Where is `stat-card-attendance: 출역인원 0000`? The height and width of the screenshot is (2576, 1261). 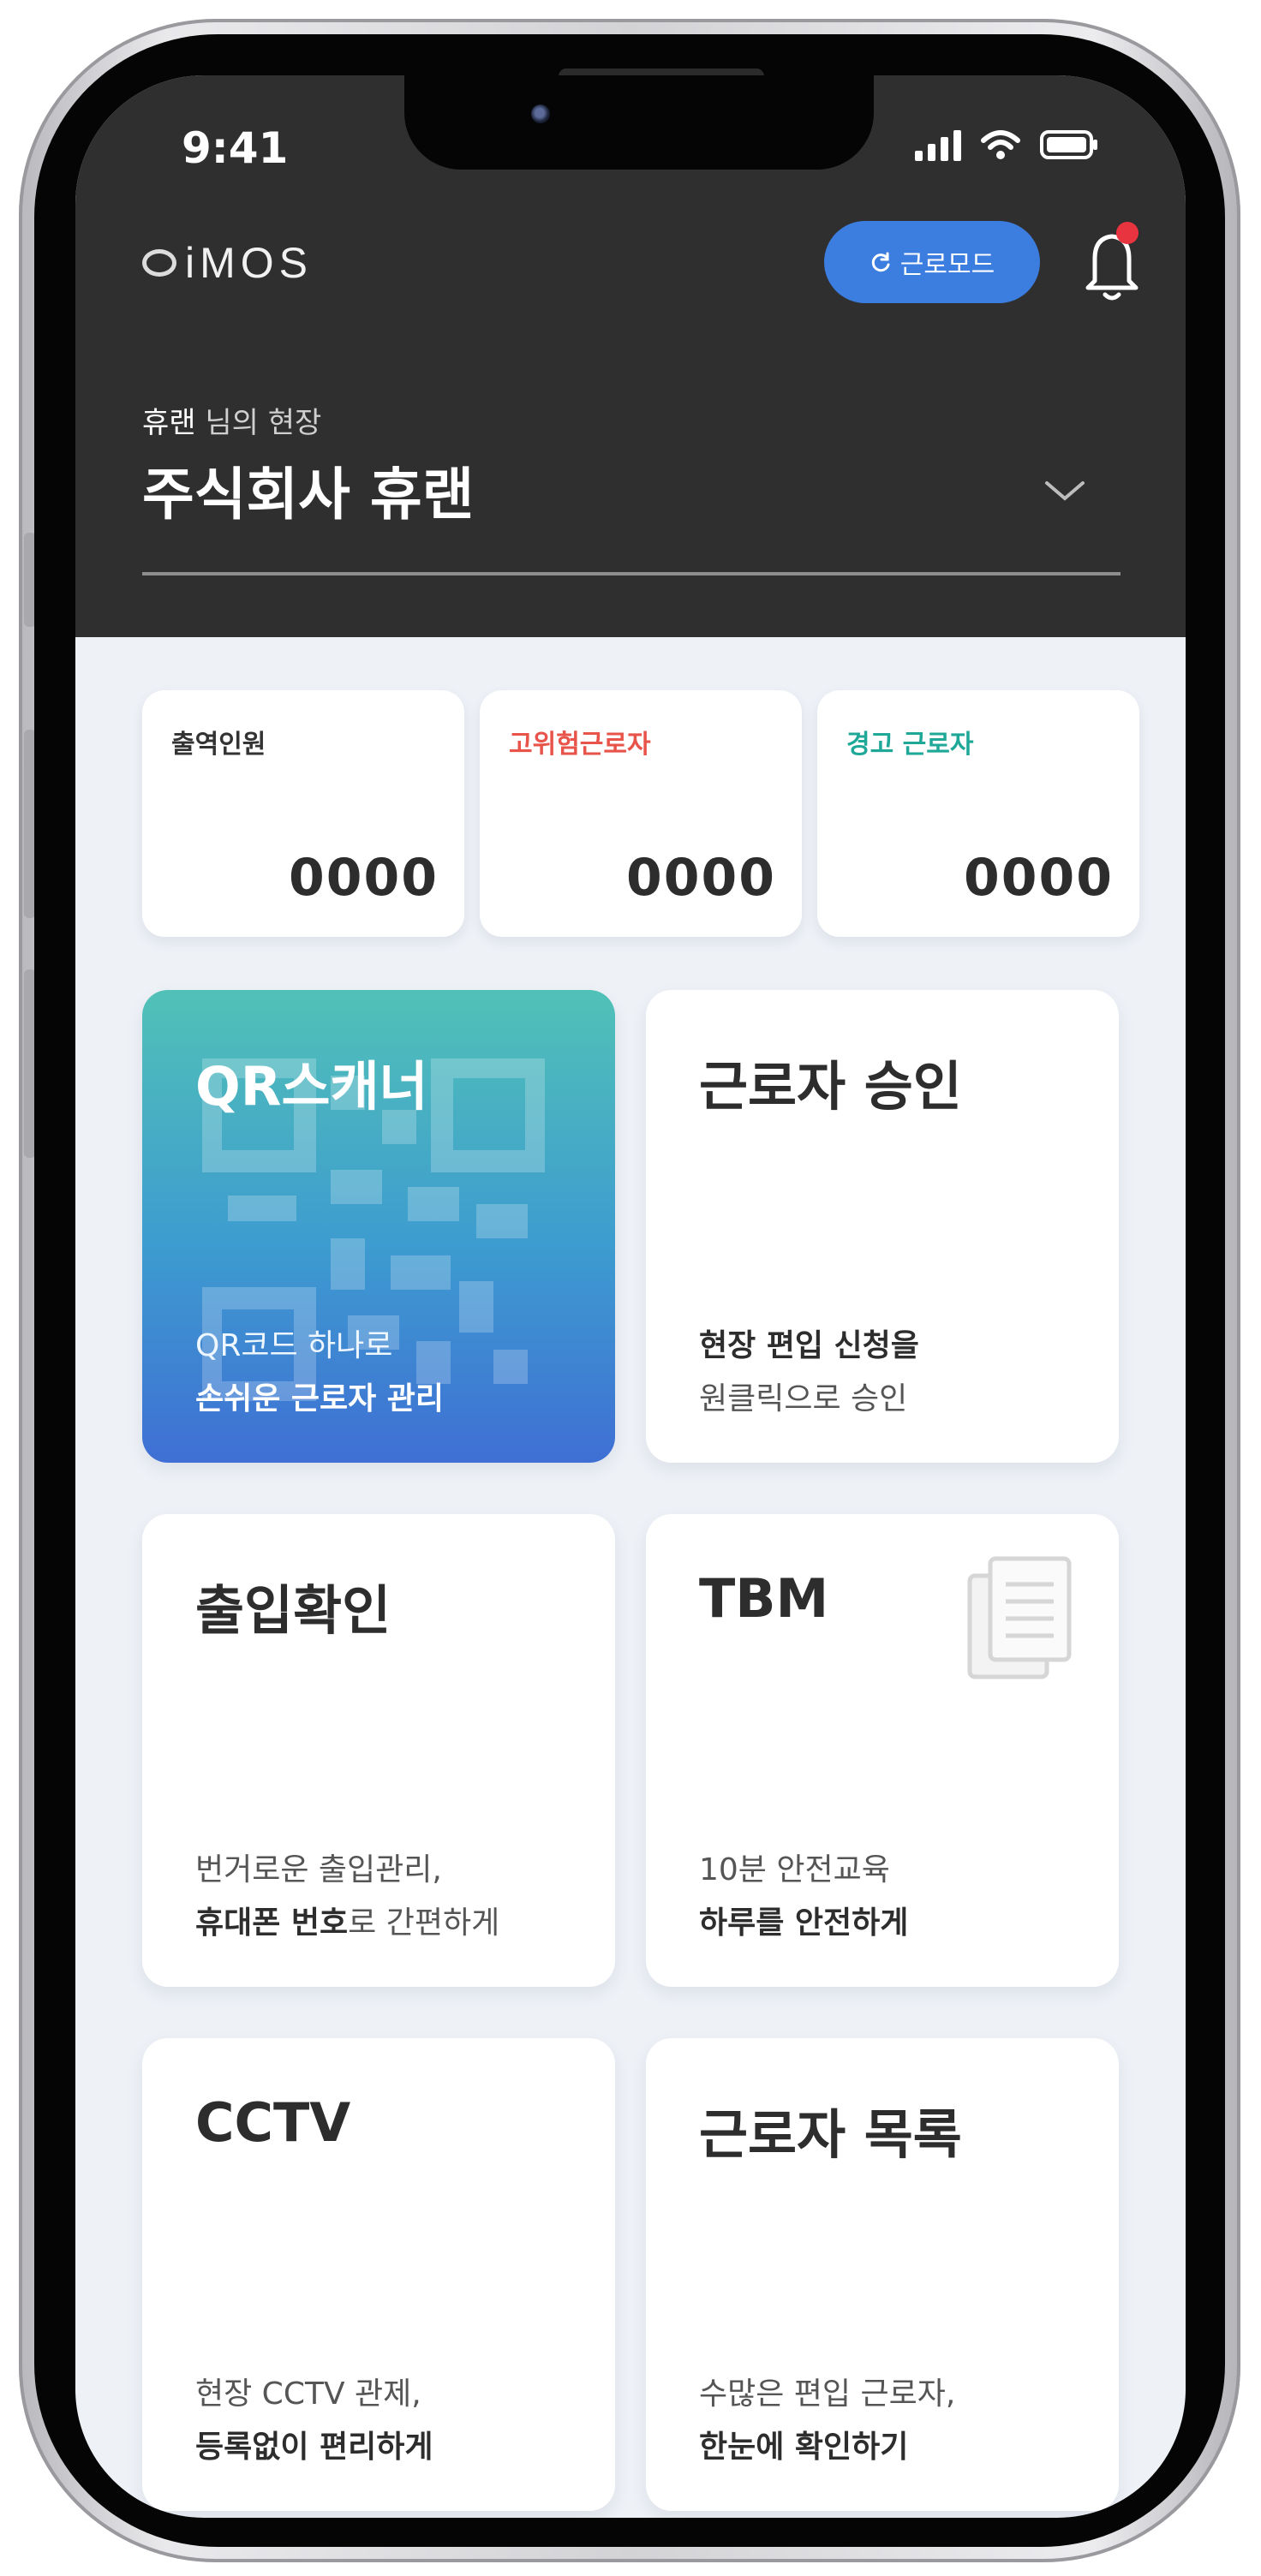
stat-card-attendance: 출역인원 0000 is located at coordinates (303, 814).